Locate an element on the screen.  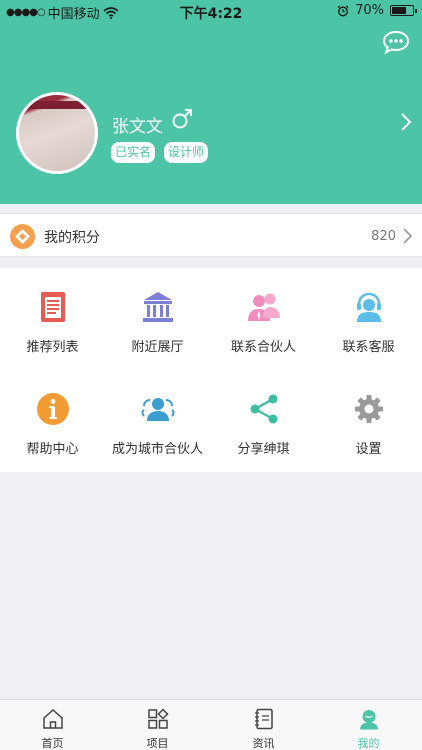
project-grid-icon is located at coordinates (158, 718).